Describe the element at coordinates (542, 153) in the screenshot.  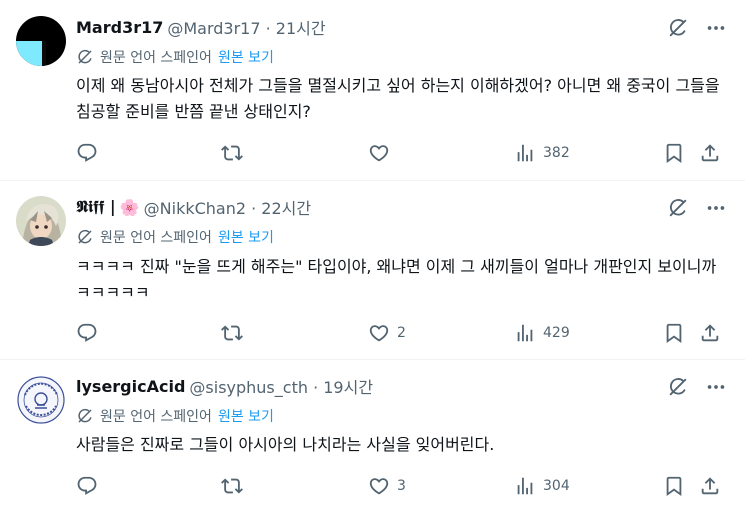
I see `views-button: 382` at that location.